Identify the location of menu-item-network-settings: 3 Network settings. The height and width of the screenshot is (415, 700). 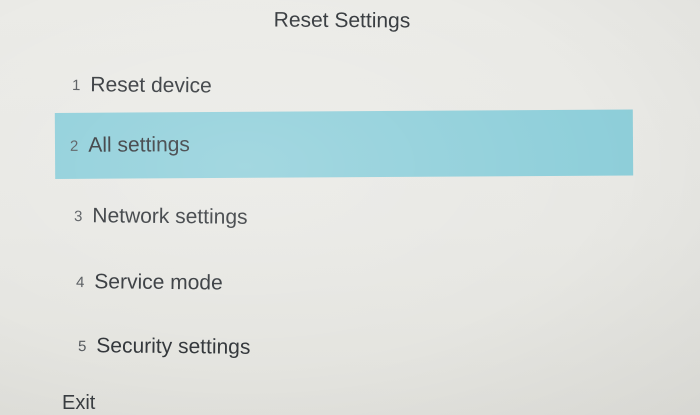
(161, 217).